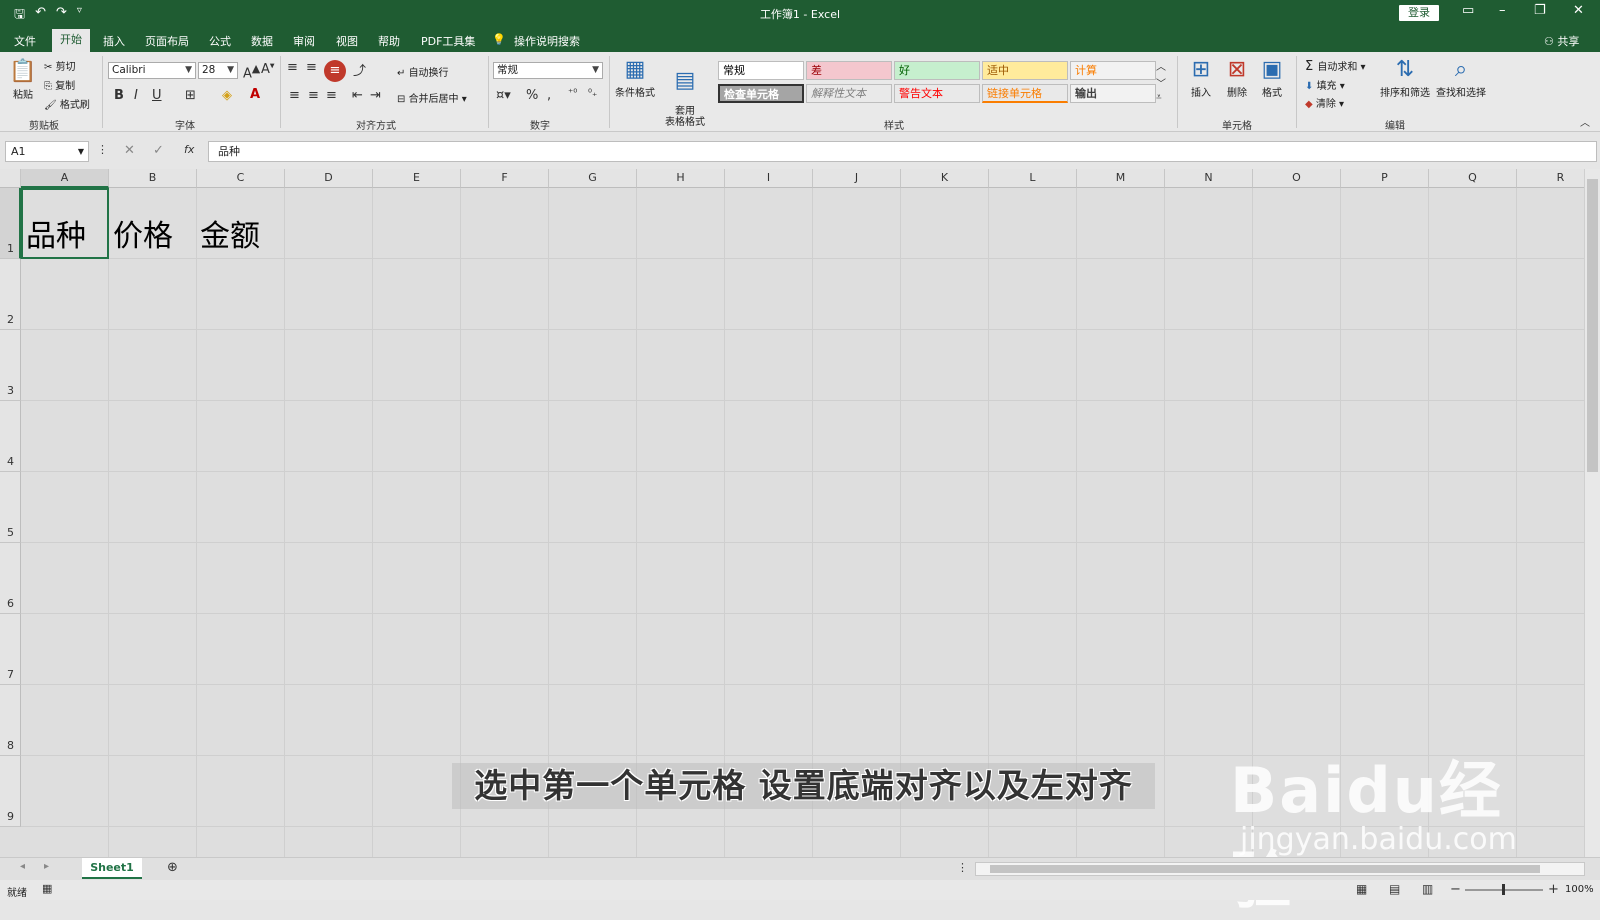 This screenshot has height=920, width=1600. Describe the element at coordinates (60, 65) in the screenshot. I see `cut-button: ✂ 剪切` at that location.